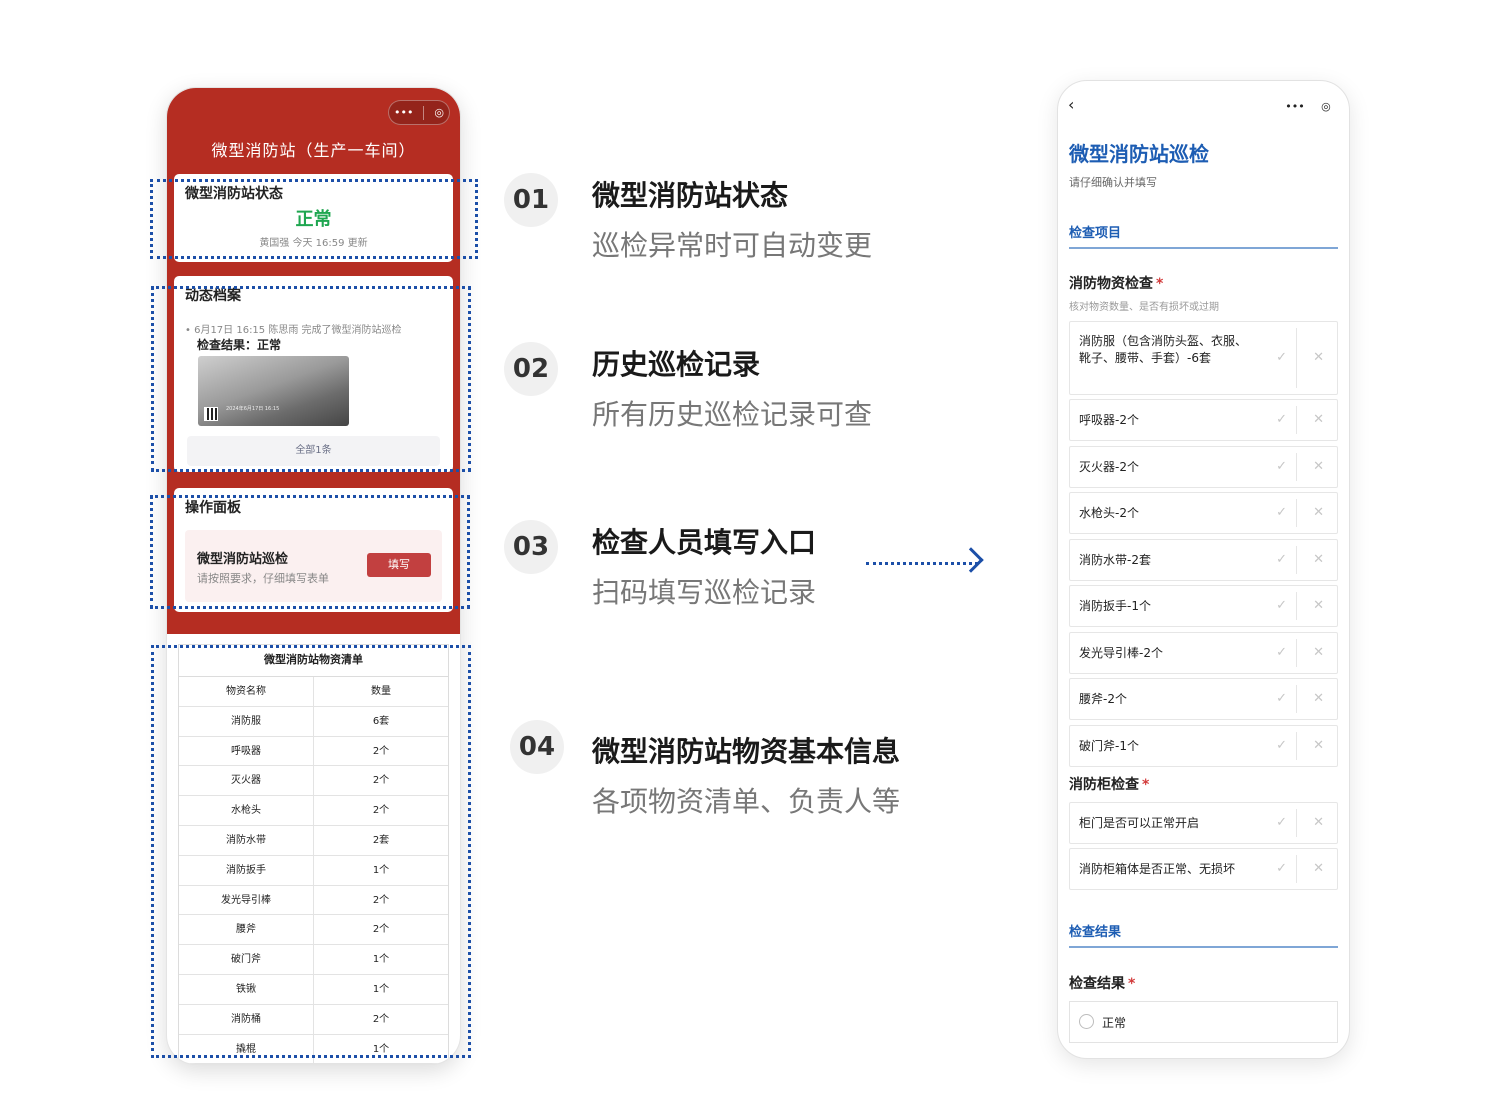 The height and width of the screenshot is (1101, 1500). What do you see at coordinates (732, 245) in the screenshot?
I see `feature-desc: 巡检异常时可自动变更` at bounding box center [732, 245].